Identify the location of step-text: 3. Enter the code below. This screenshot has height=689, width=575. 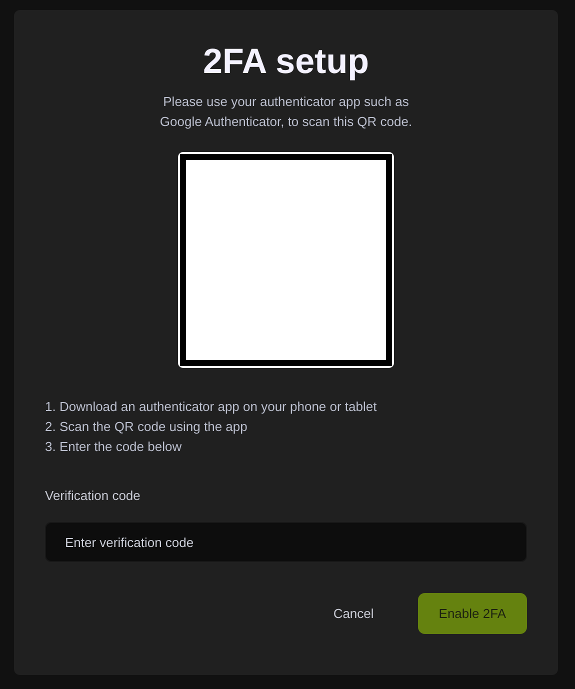
(114, 447).